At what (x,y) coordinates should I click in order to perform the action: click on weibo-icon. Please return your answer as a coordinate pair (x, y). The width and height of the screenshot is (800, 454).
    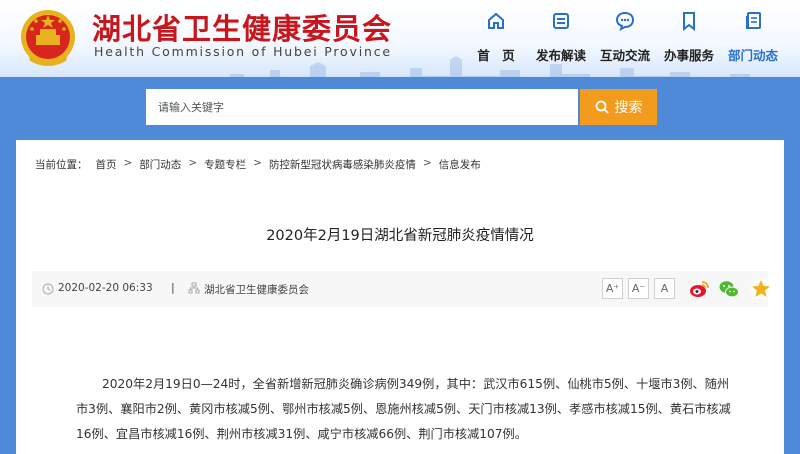
    Looking at the image, I should click on (699, 289).